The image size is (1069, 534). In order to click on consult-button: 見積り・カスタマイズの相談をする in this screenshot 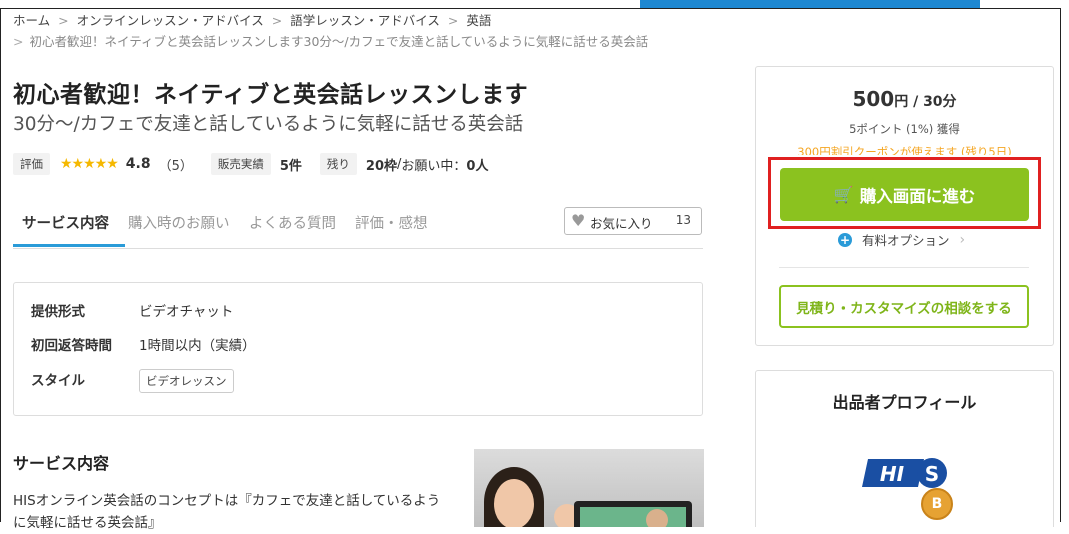, I will do `click(904, 306)`.